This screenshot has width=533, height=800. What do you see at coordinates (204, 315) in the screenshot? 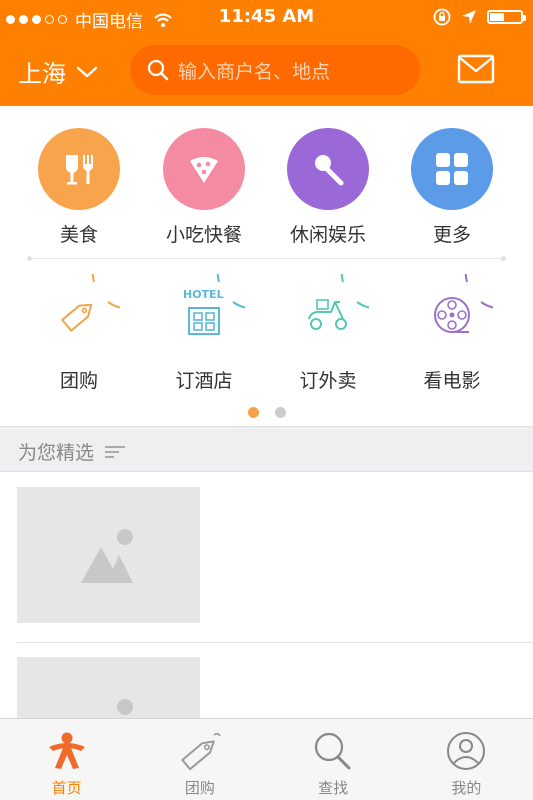
I see `hotel-icon: HOTEL` at bounding box center [204, 315].